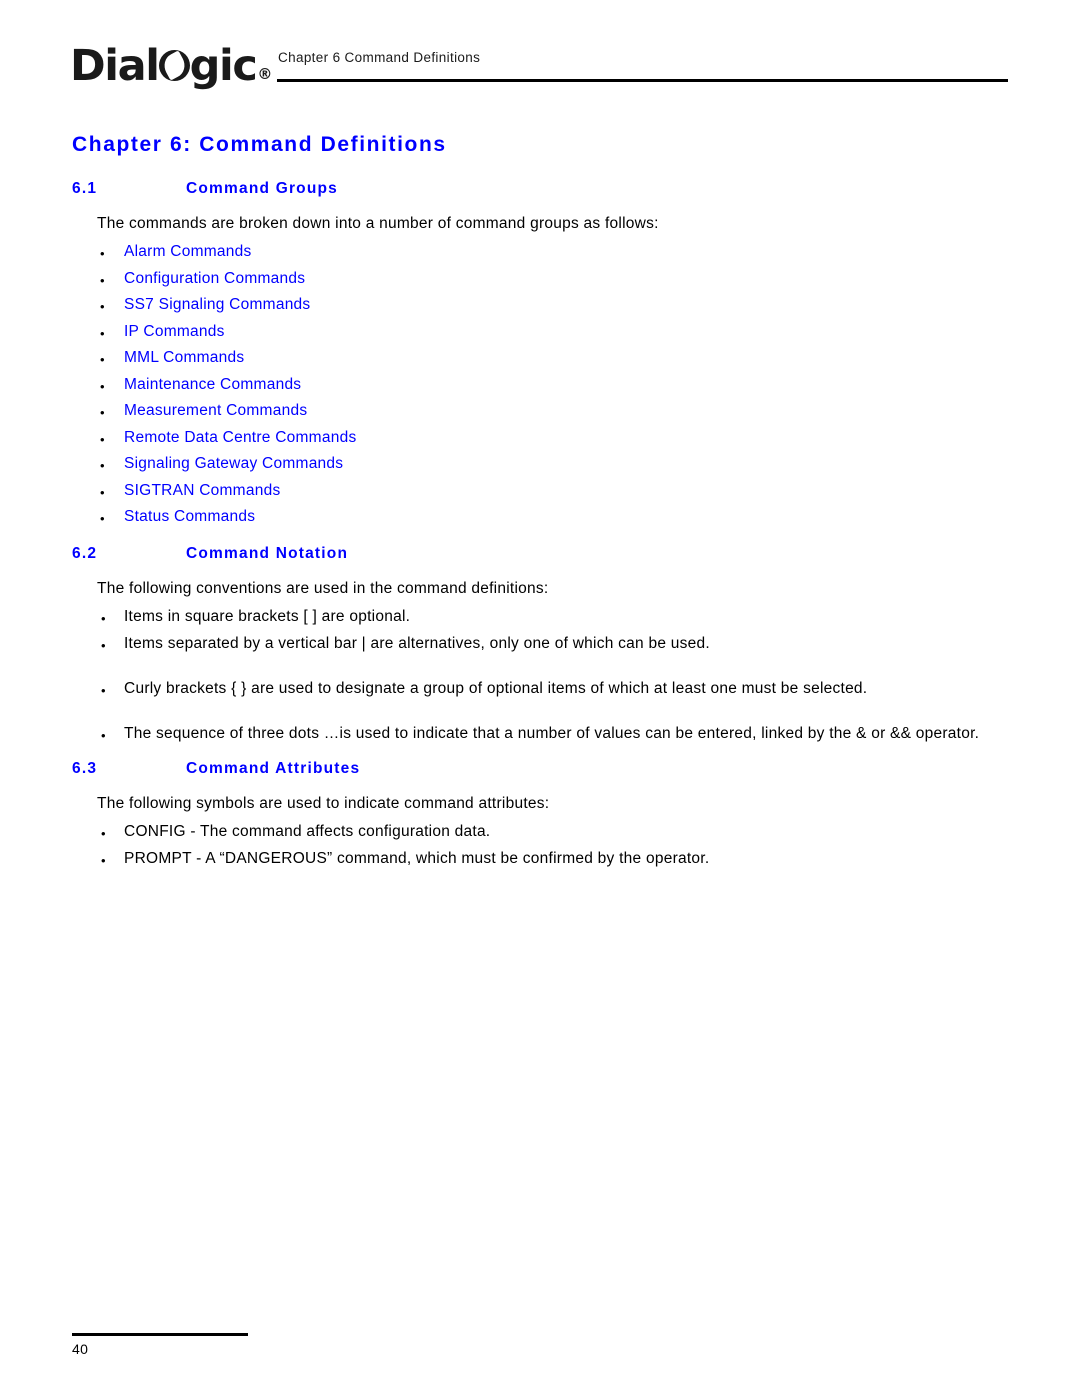  I want to click on section-title: Command Groups, so click(262, 188).